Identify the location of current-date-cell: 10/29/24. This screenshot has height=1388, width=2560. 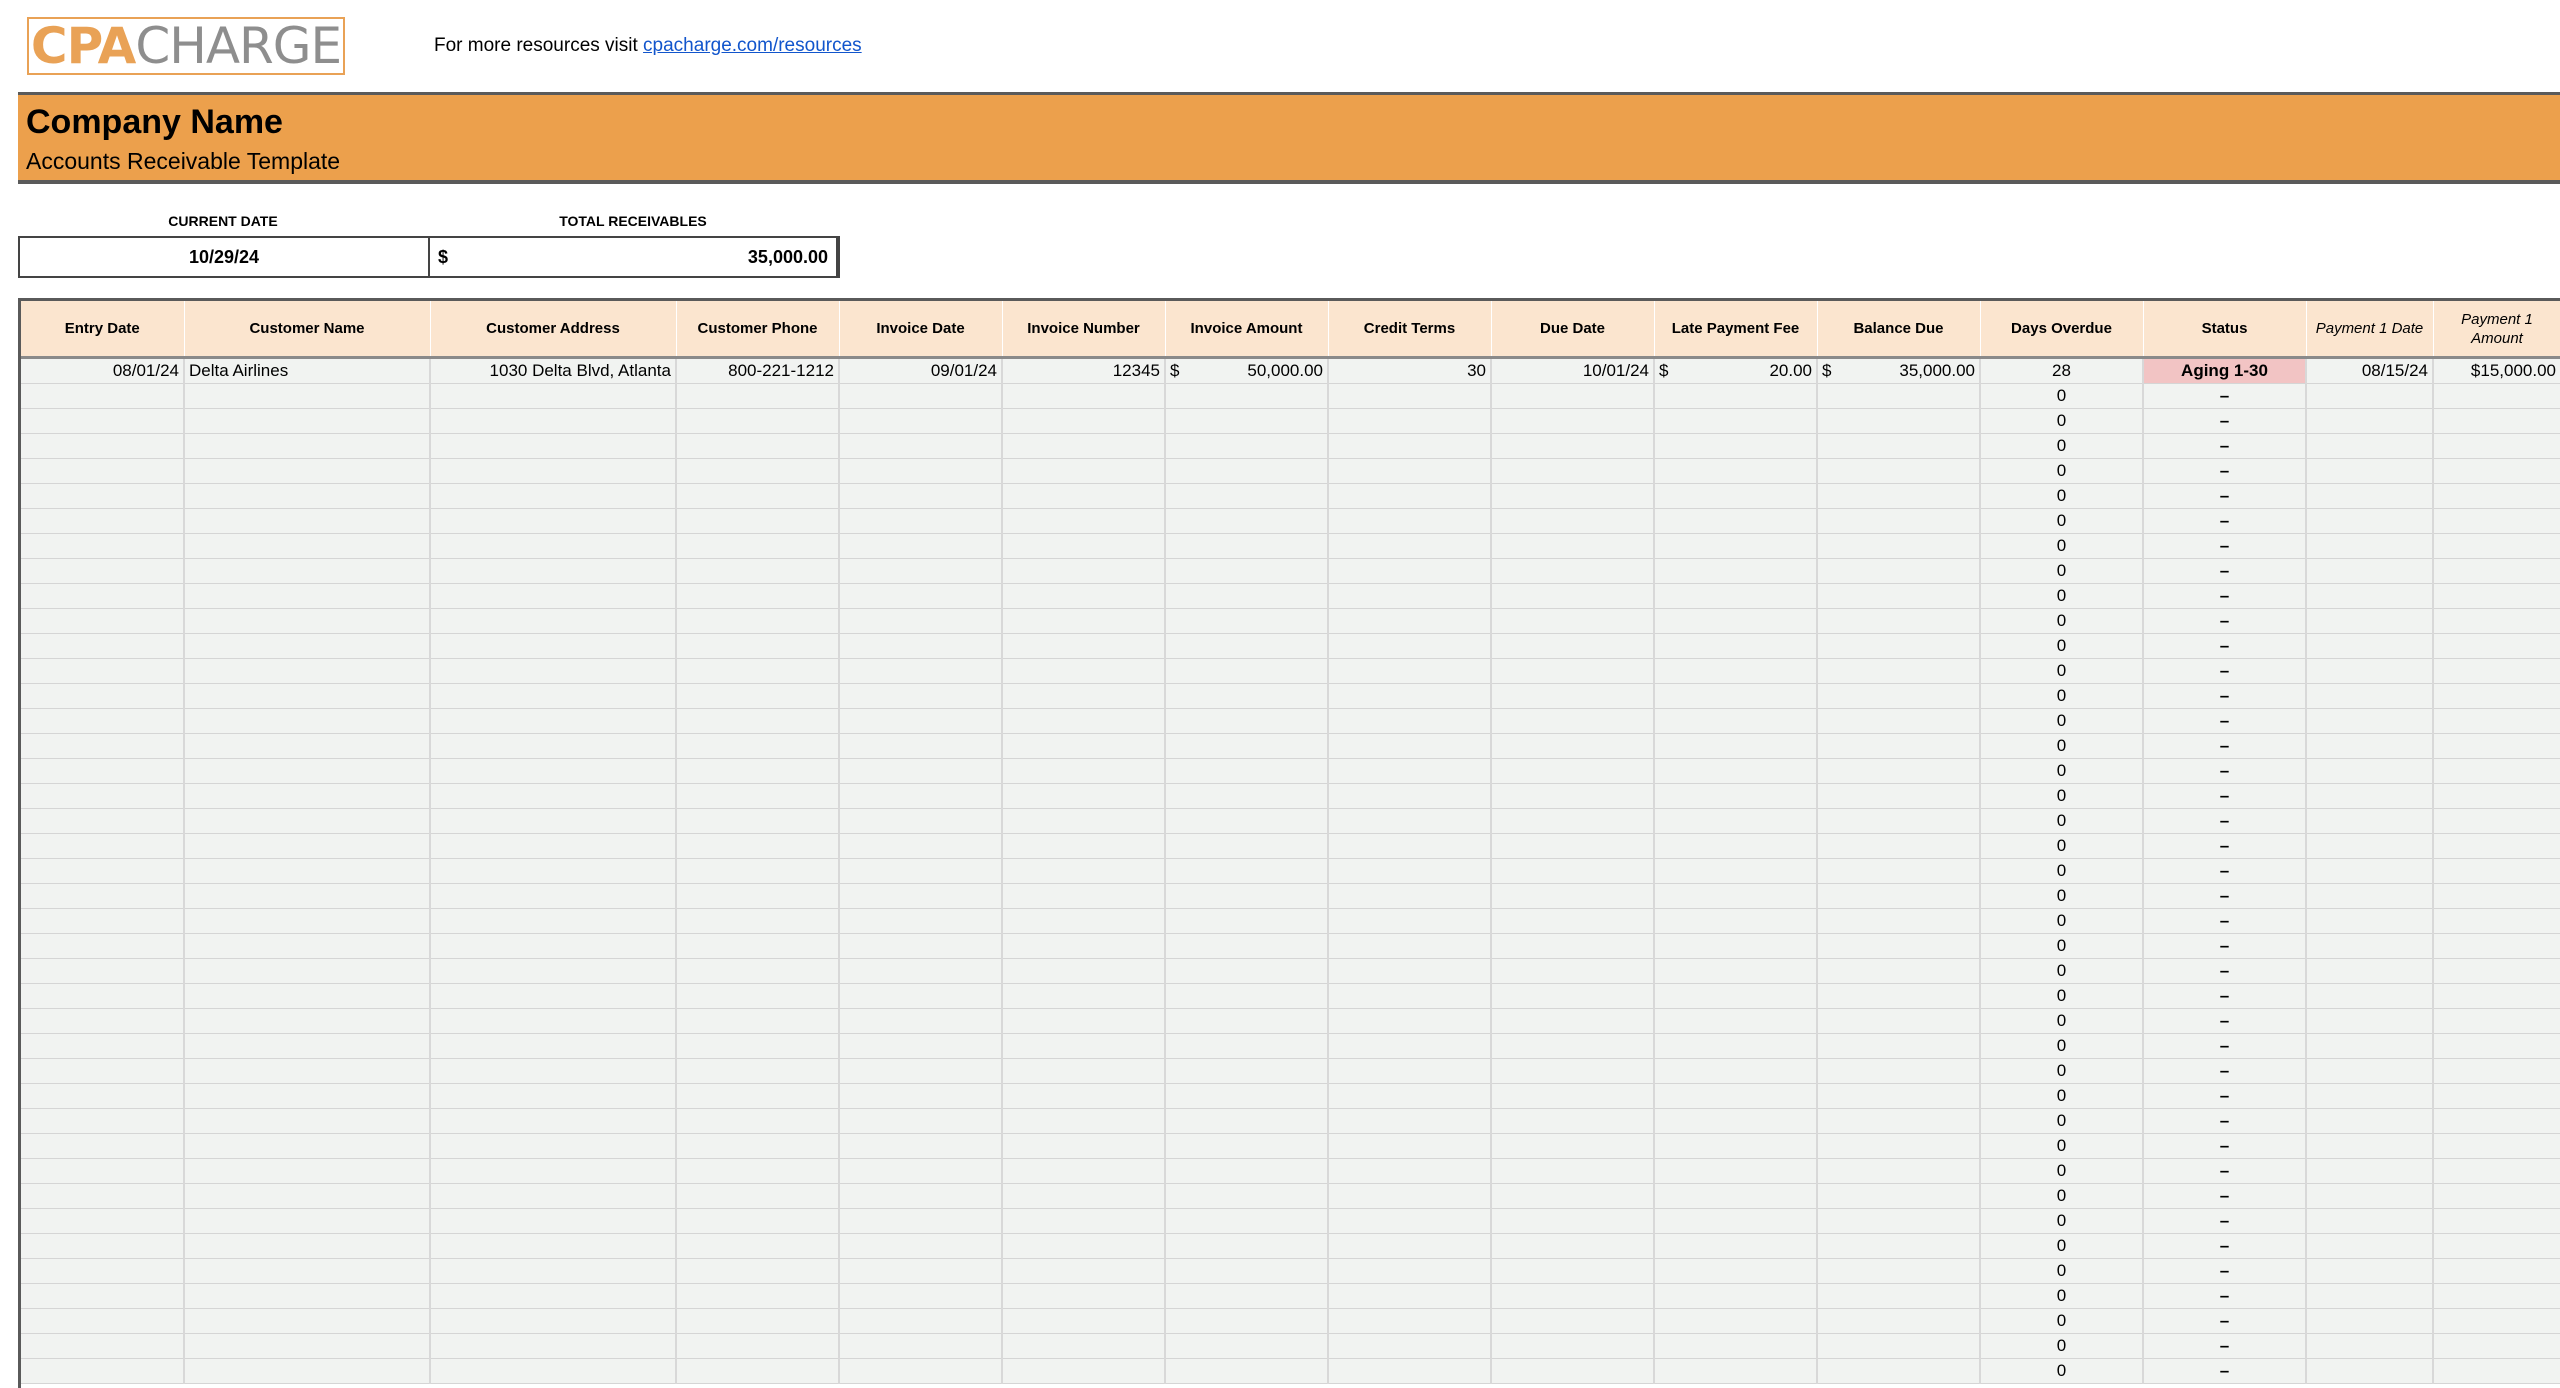
(225, 257).